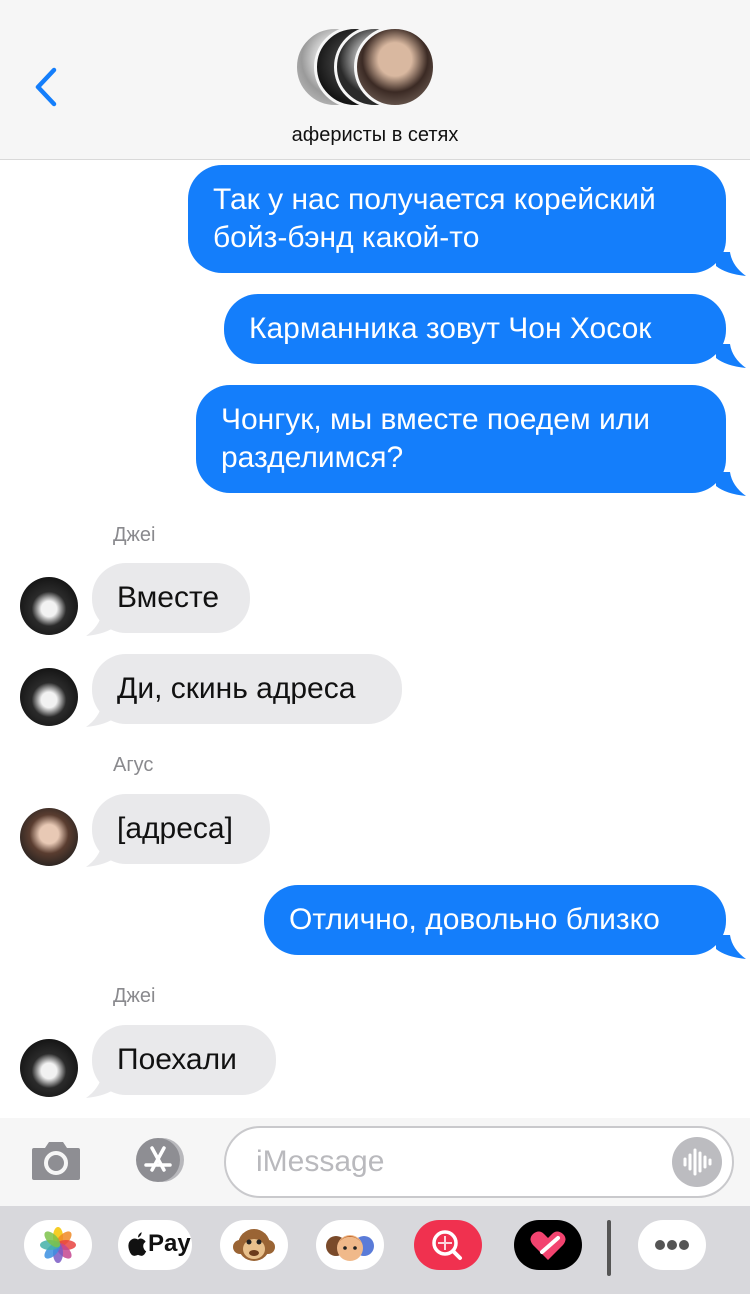  I want to click on outgoing-message-bubble: Карманника зовут Чон Хосок, so click(475, 329).